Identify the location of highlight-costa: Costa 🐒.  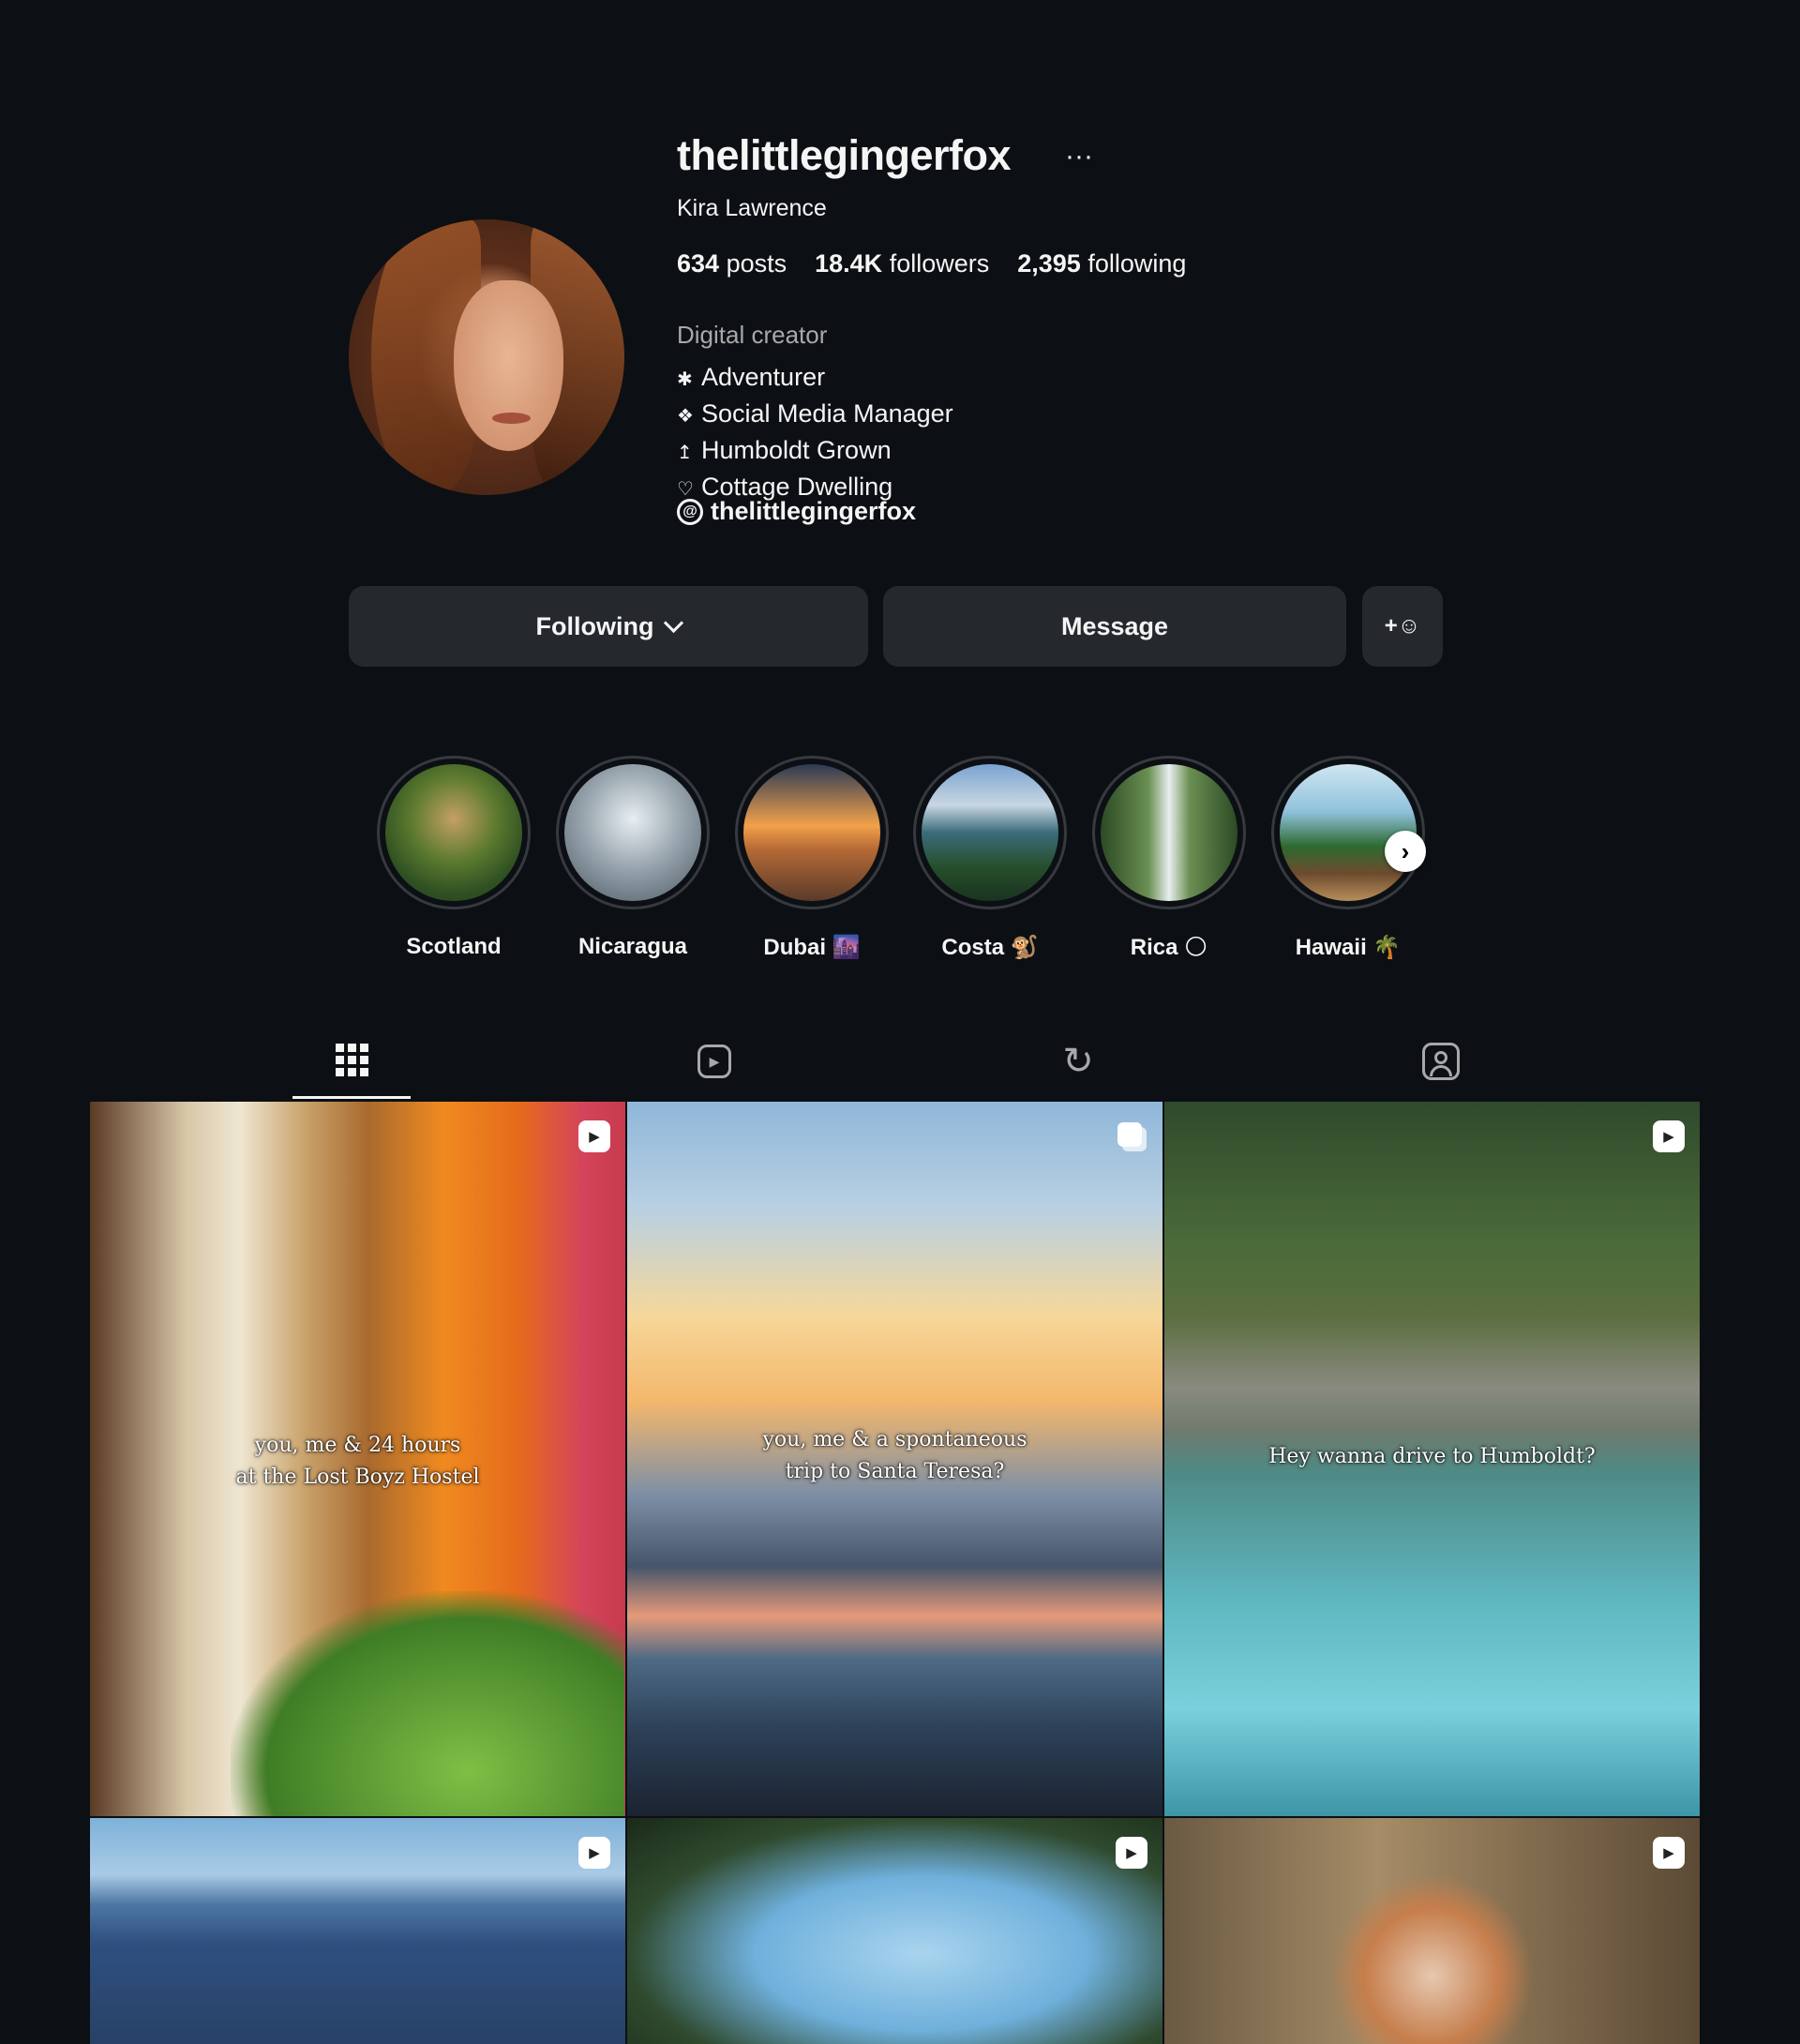
(990, 858).